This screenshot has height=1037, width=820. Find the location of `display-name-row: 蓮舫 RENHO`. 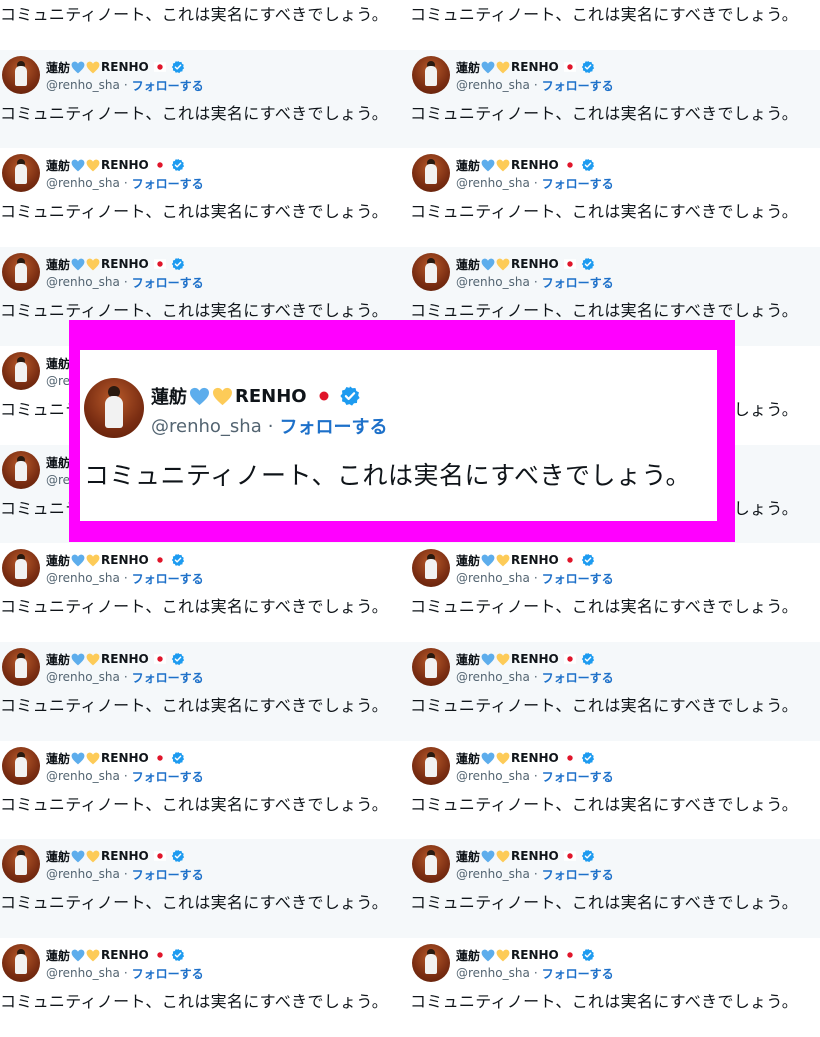

display-name-row: 蓮舫 RENHO is located at coordinates (115, 165).